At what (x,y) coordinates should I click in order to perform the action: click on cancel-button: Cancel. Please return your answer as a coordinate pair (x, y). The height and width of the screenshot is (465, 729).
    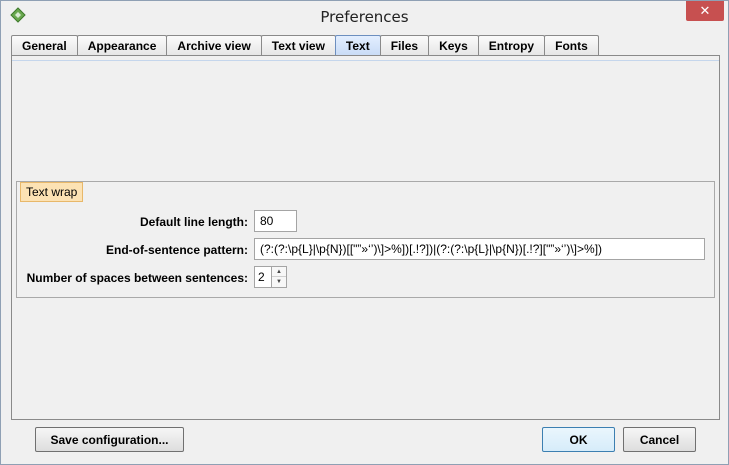
    Looking at the image, I should click on (659, 439).